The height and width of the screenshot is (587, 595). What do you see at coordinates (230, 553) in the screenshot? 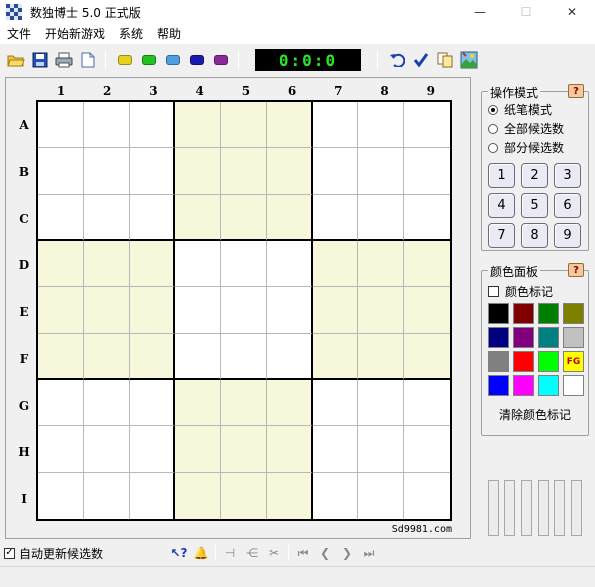
I see `tree-node-icon: ⊣` at bounding box center [230, 553].